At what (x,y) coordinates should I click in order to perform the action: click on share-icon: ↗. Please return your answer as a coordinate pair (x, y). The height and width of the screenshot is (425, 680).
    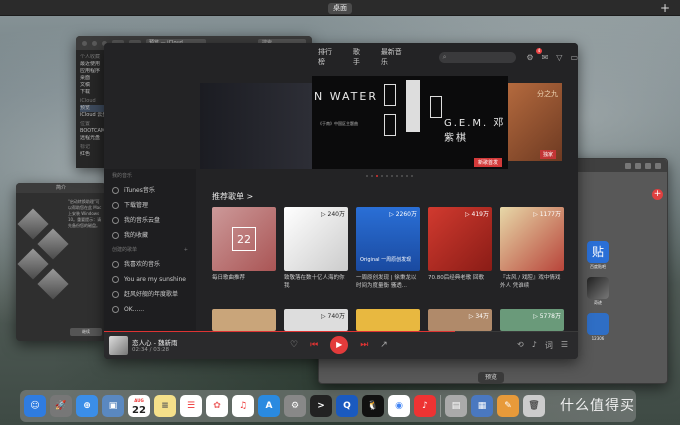
    Looking at the image, I should click on (384, 345).